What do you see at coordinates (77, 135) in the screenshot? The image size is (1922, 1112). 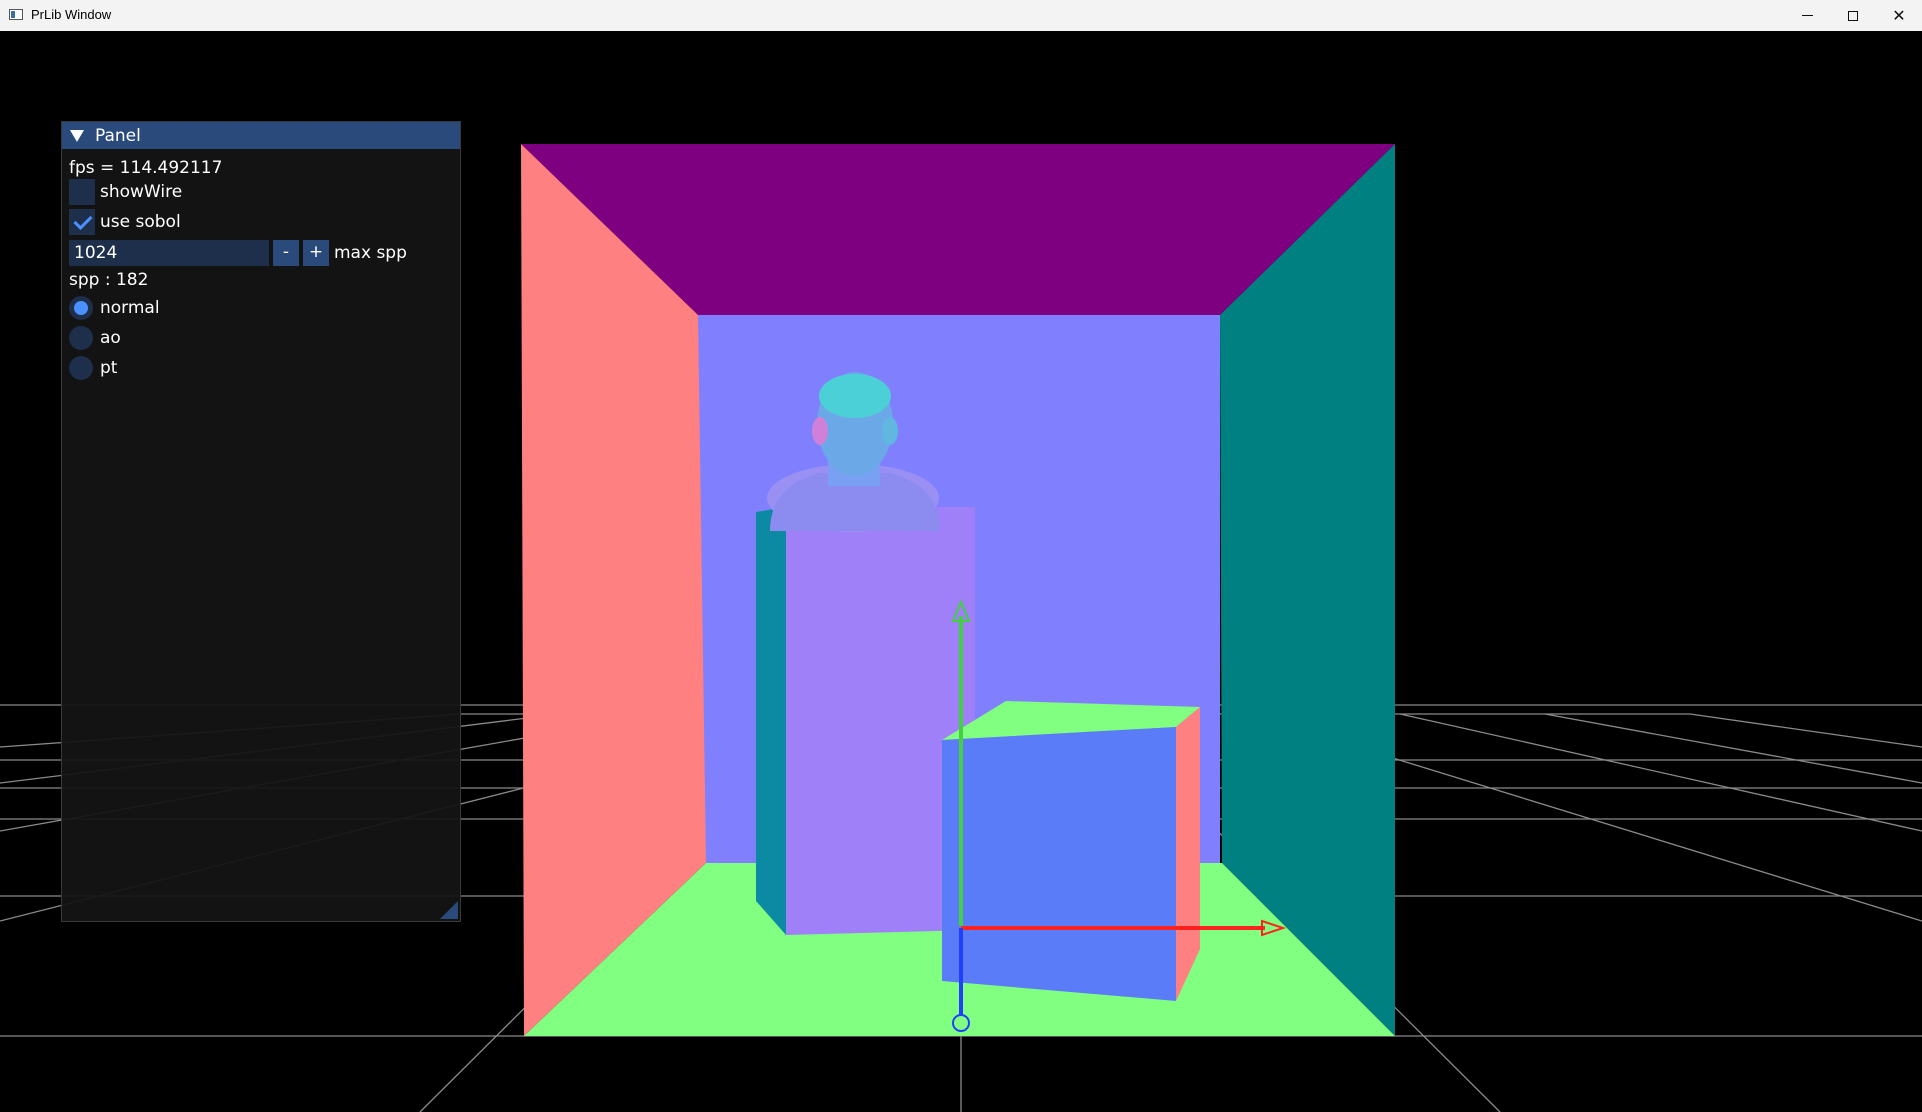 I see `collapse-triangle-icon` at bounding box center [77, 135].